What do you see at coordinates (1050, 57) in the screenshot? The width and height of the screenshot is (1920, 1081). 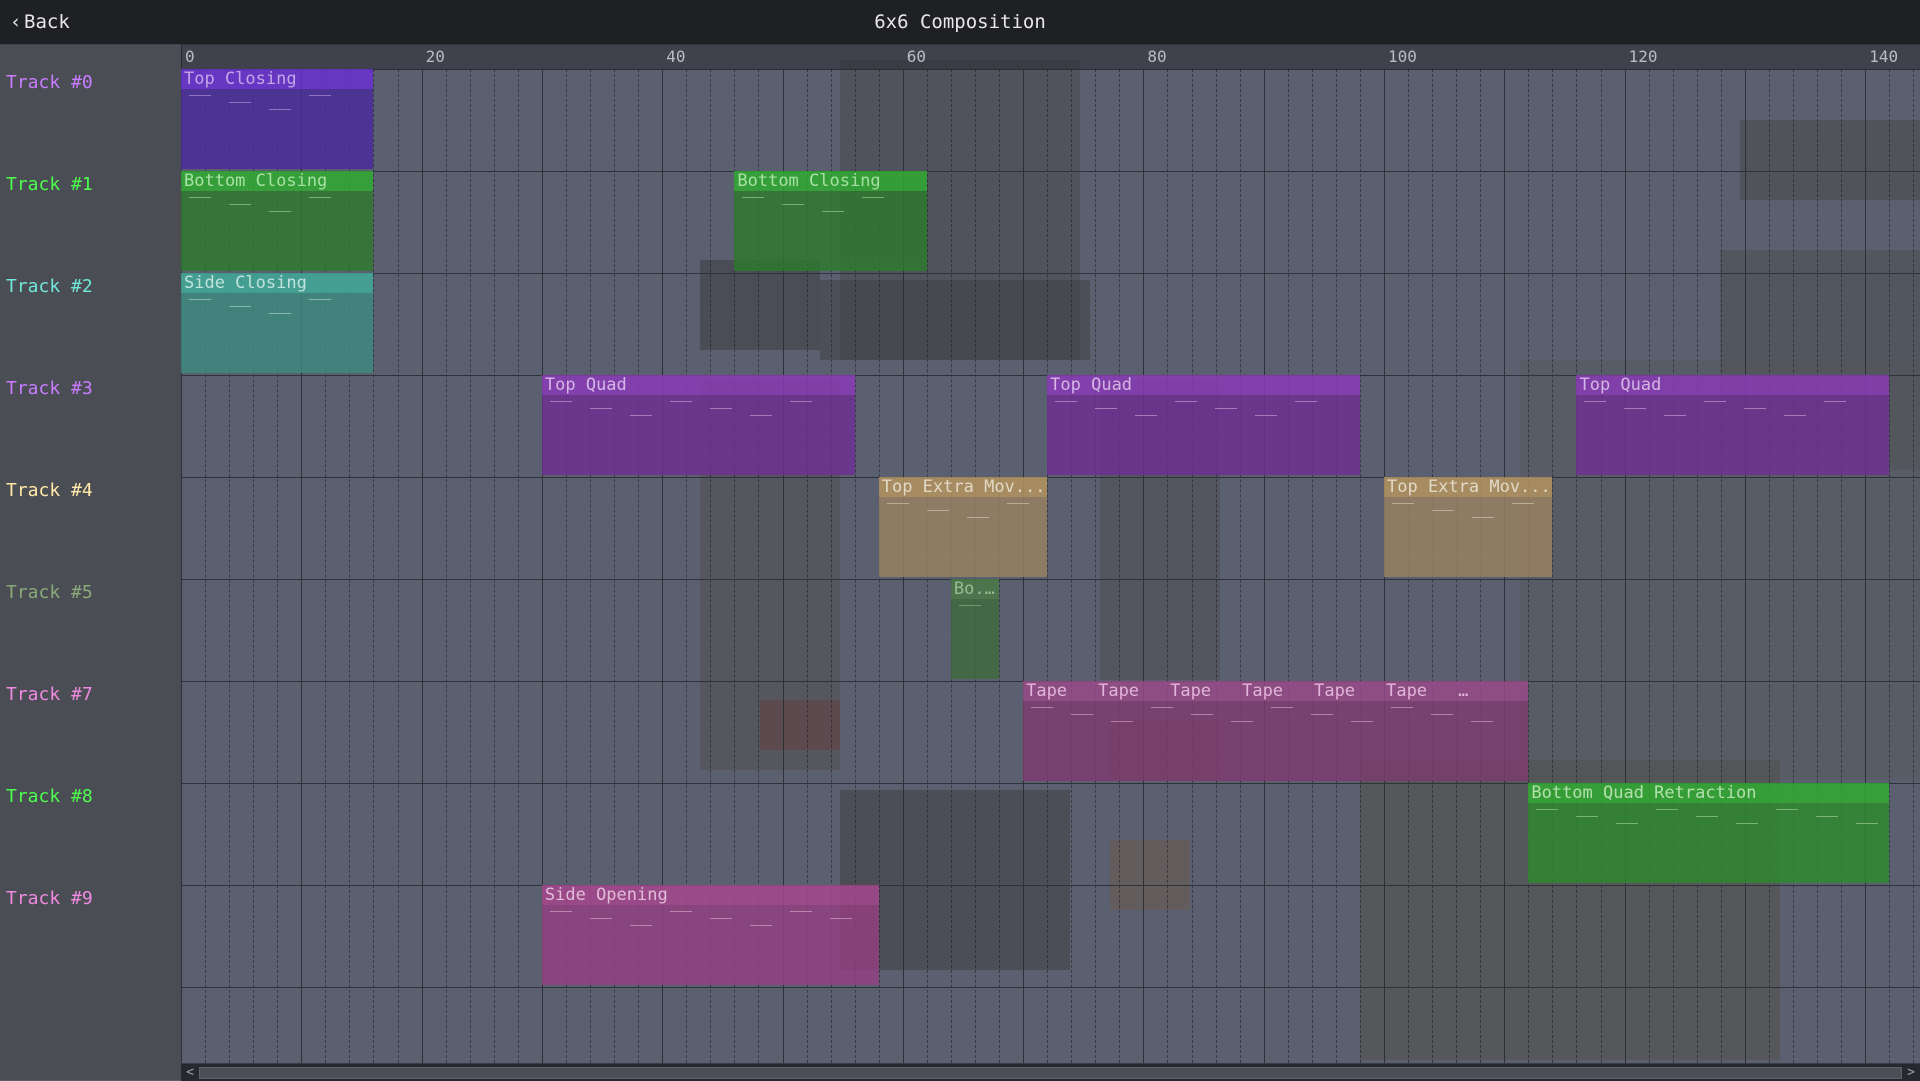 I see `time-ruler: 020406080100120140` at bounding box center [1050, 57].